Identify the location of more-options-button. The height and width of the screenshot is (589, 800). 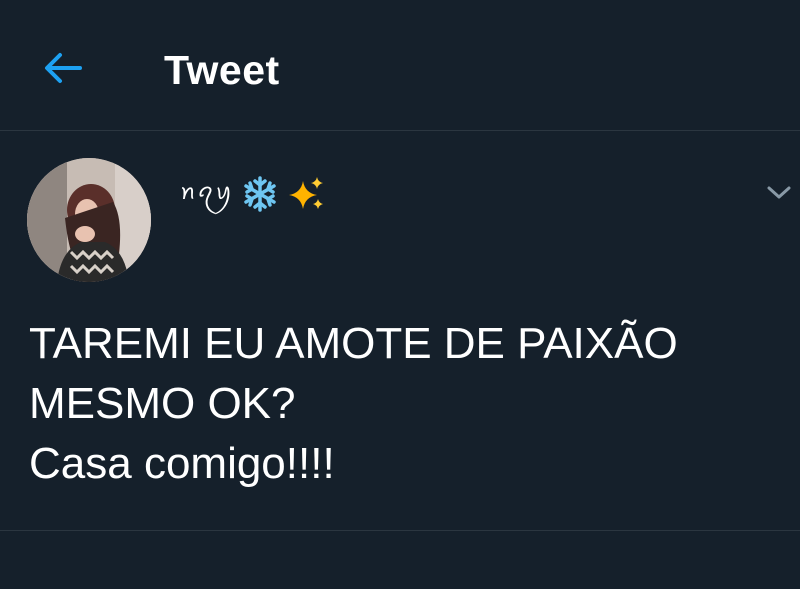
(779, 192).